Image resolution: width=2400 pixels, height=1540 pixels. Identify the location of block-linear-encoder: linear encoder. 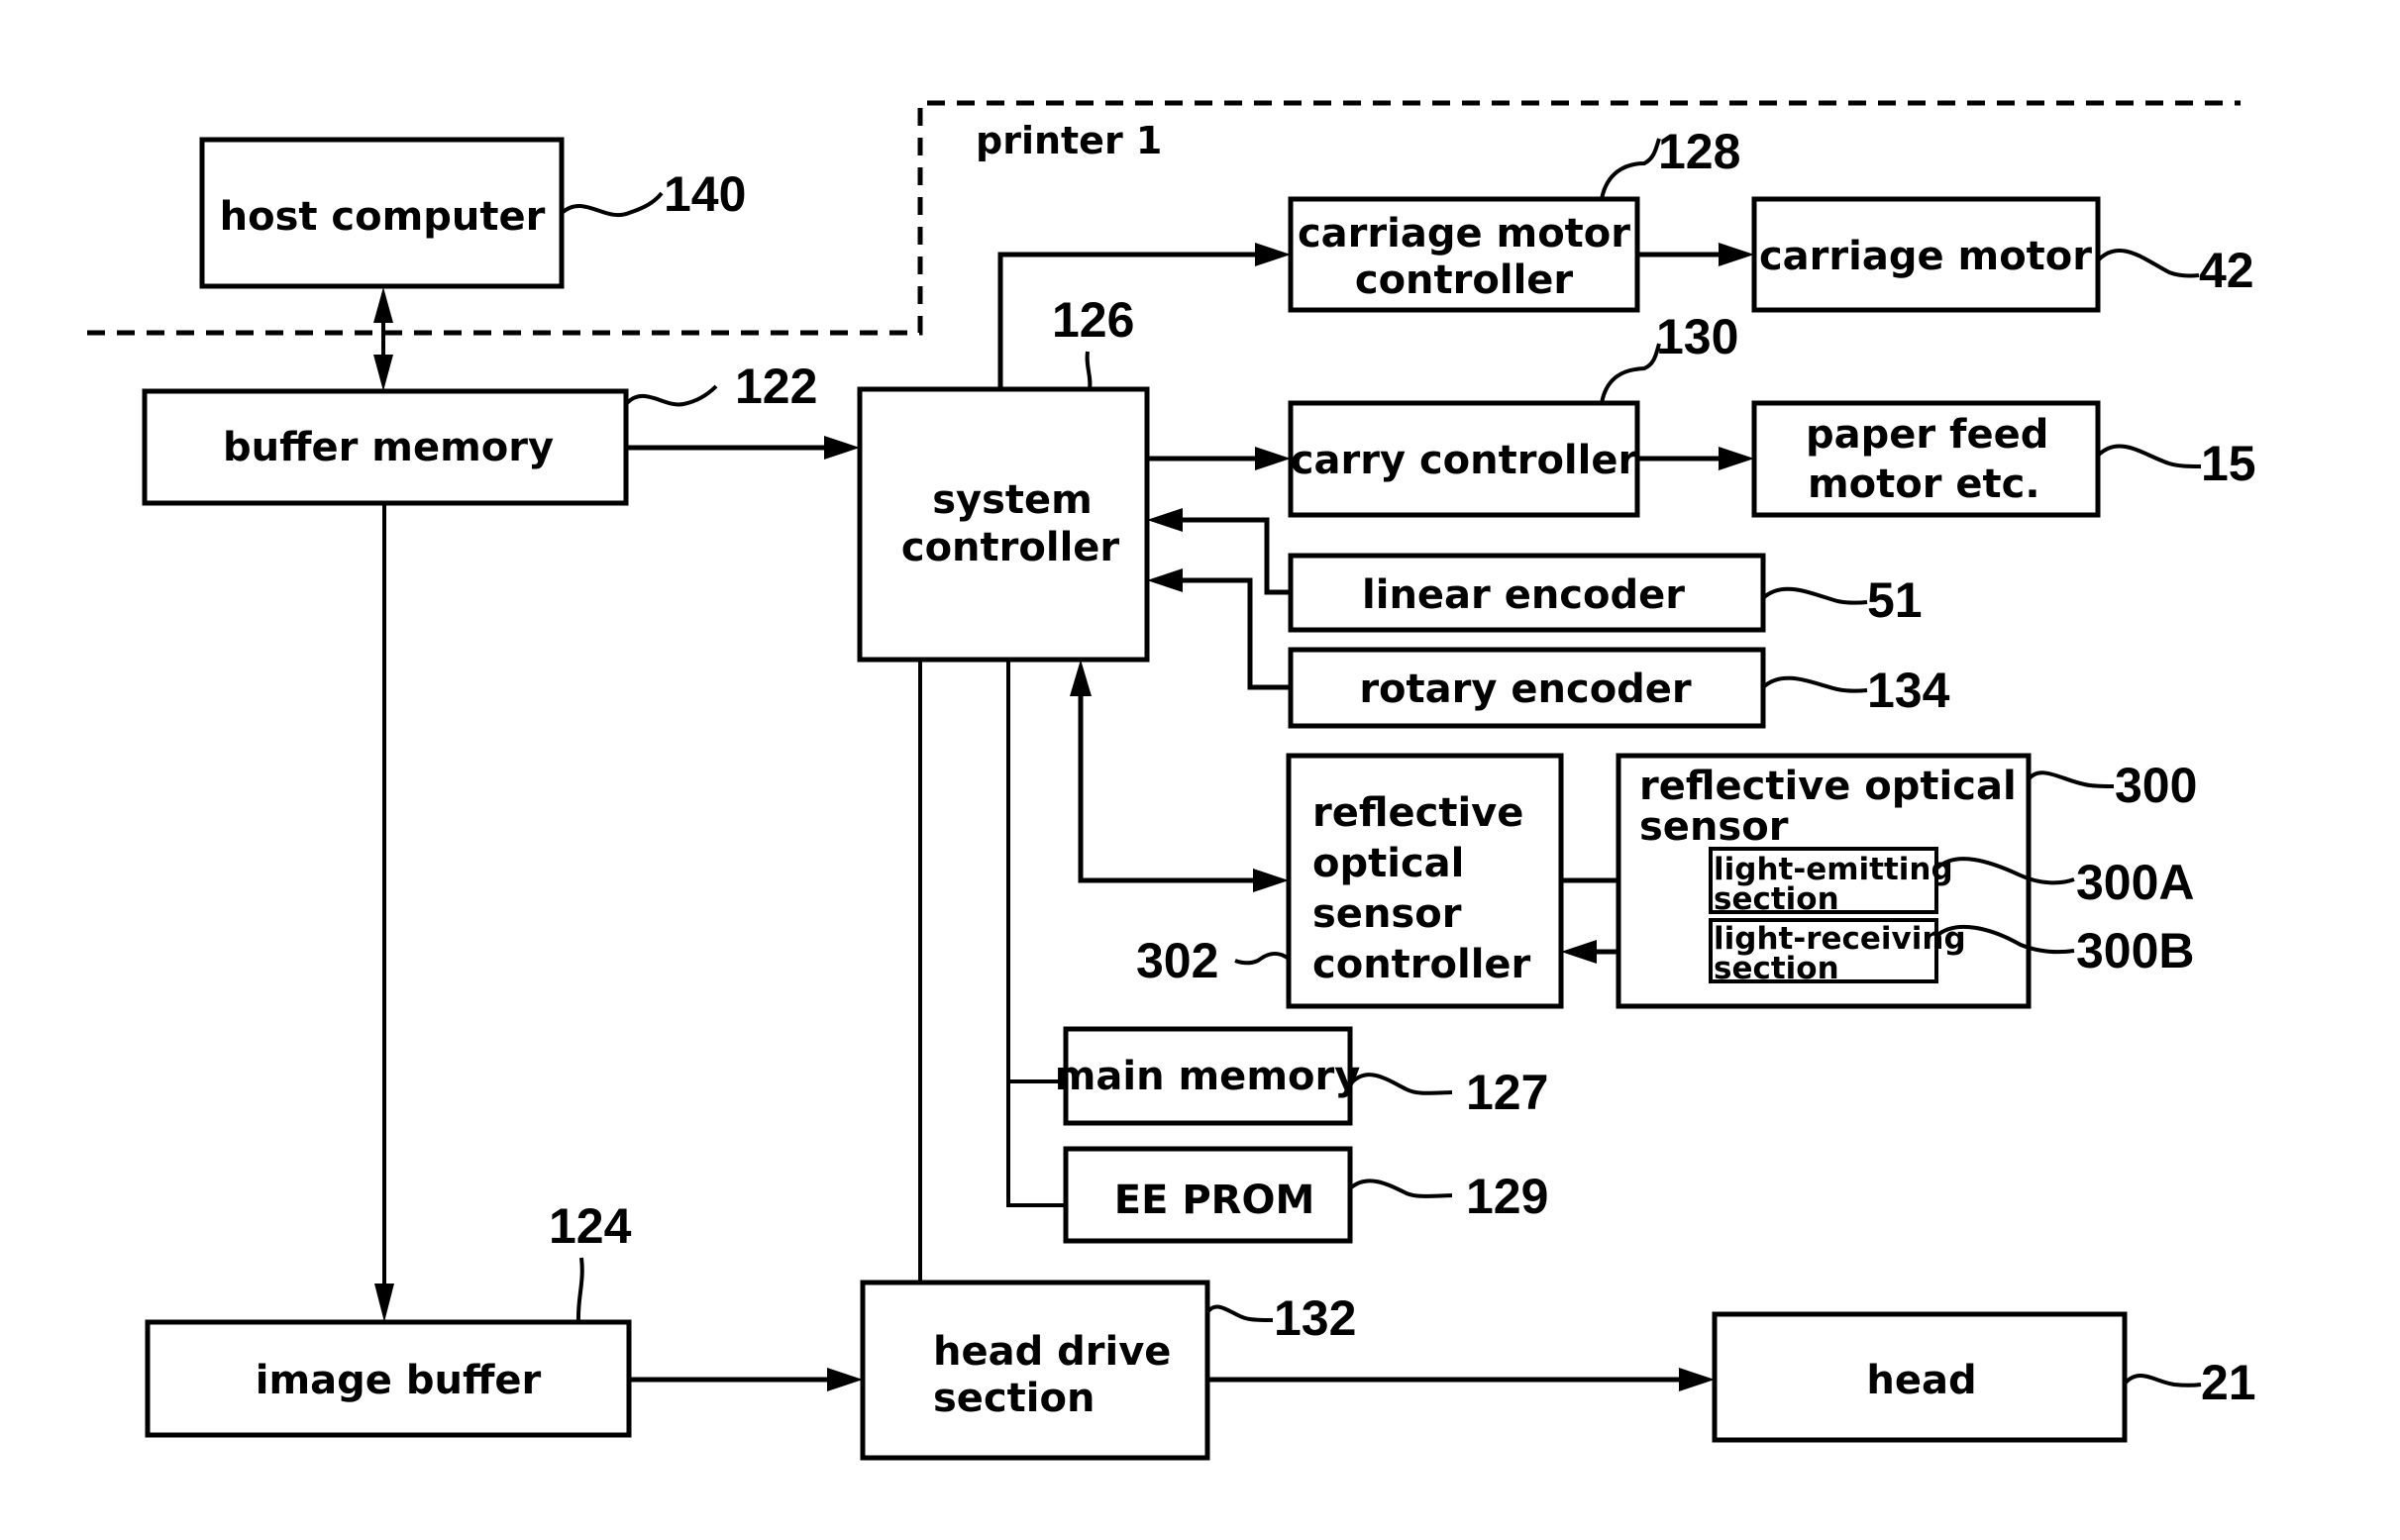
(1527, 593).